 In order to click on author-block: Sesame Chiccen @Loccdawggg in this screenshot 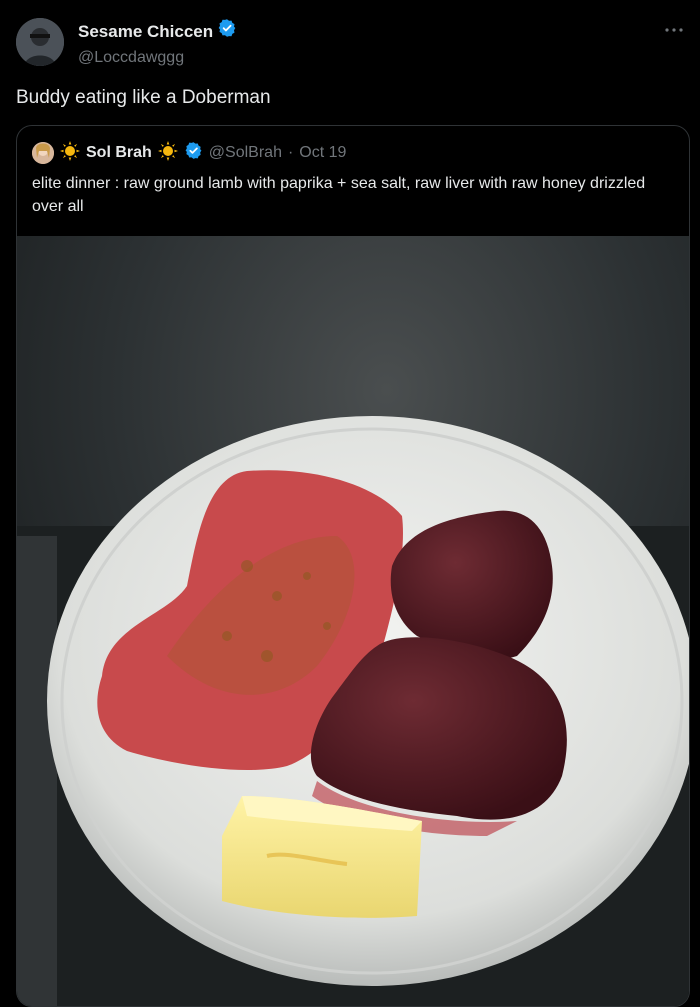, I will do `click(157, 43)`.